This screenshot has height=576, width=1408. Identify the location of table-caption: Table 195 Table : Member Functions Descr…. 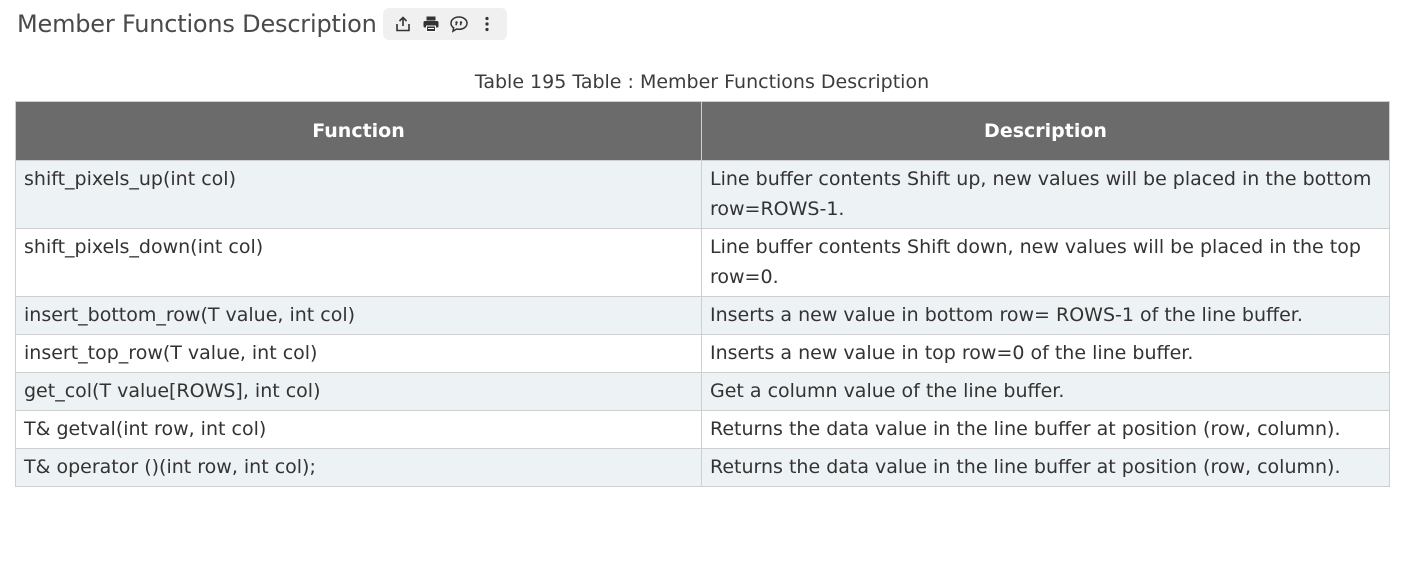
(702, 82).